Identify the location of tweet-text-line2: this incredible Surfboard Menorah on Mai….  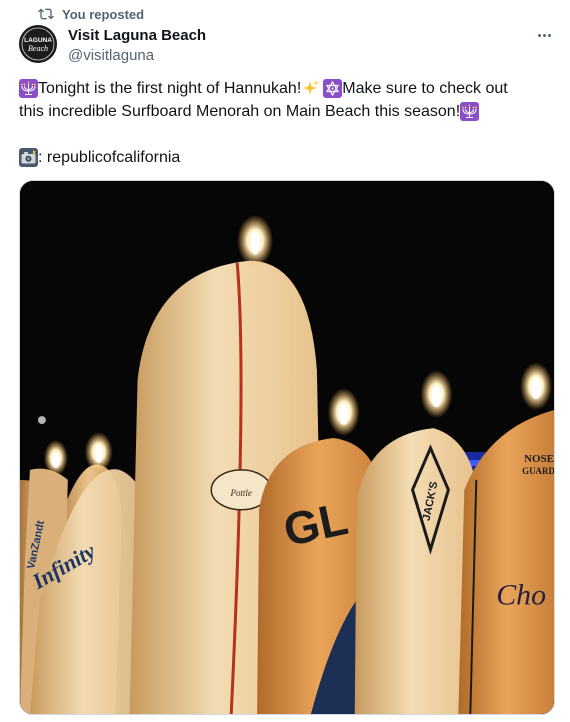
(240, 111).